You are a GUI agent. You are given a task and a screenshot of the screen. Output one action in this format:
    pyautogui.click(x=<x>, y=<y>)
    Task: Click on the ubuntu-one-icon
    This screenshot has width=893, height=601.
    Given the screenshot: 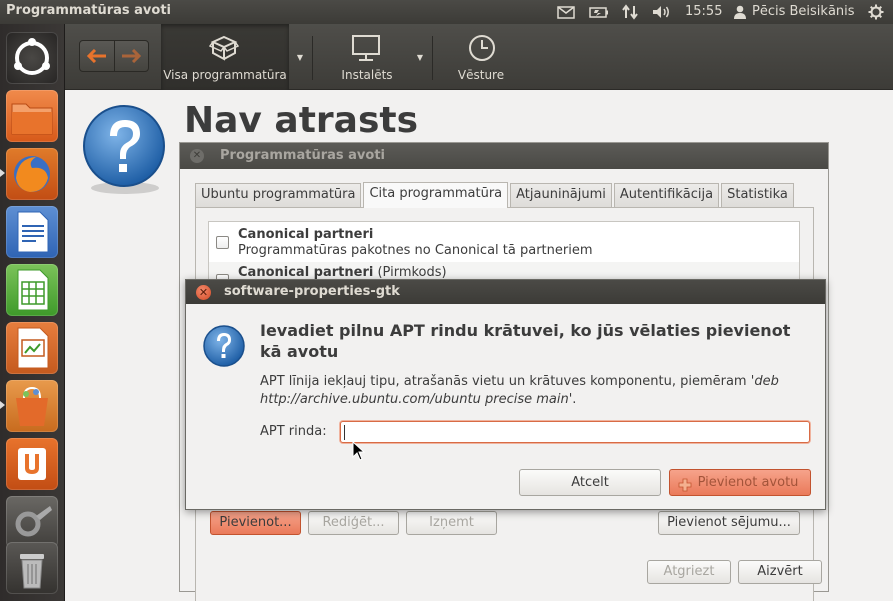 What is the action you would take?
    pyautogui.click(x=32, y=464)
    